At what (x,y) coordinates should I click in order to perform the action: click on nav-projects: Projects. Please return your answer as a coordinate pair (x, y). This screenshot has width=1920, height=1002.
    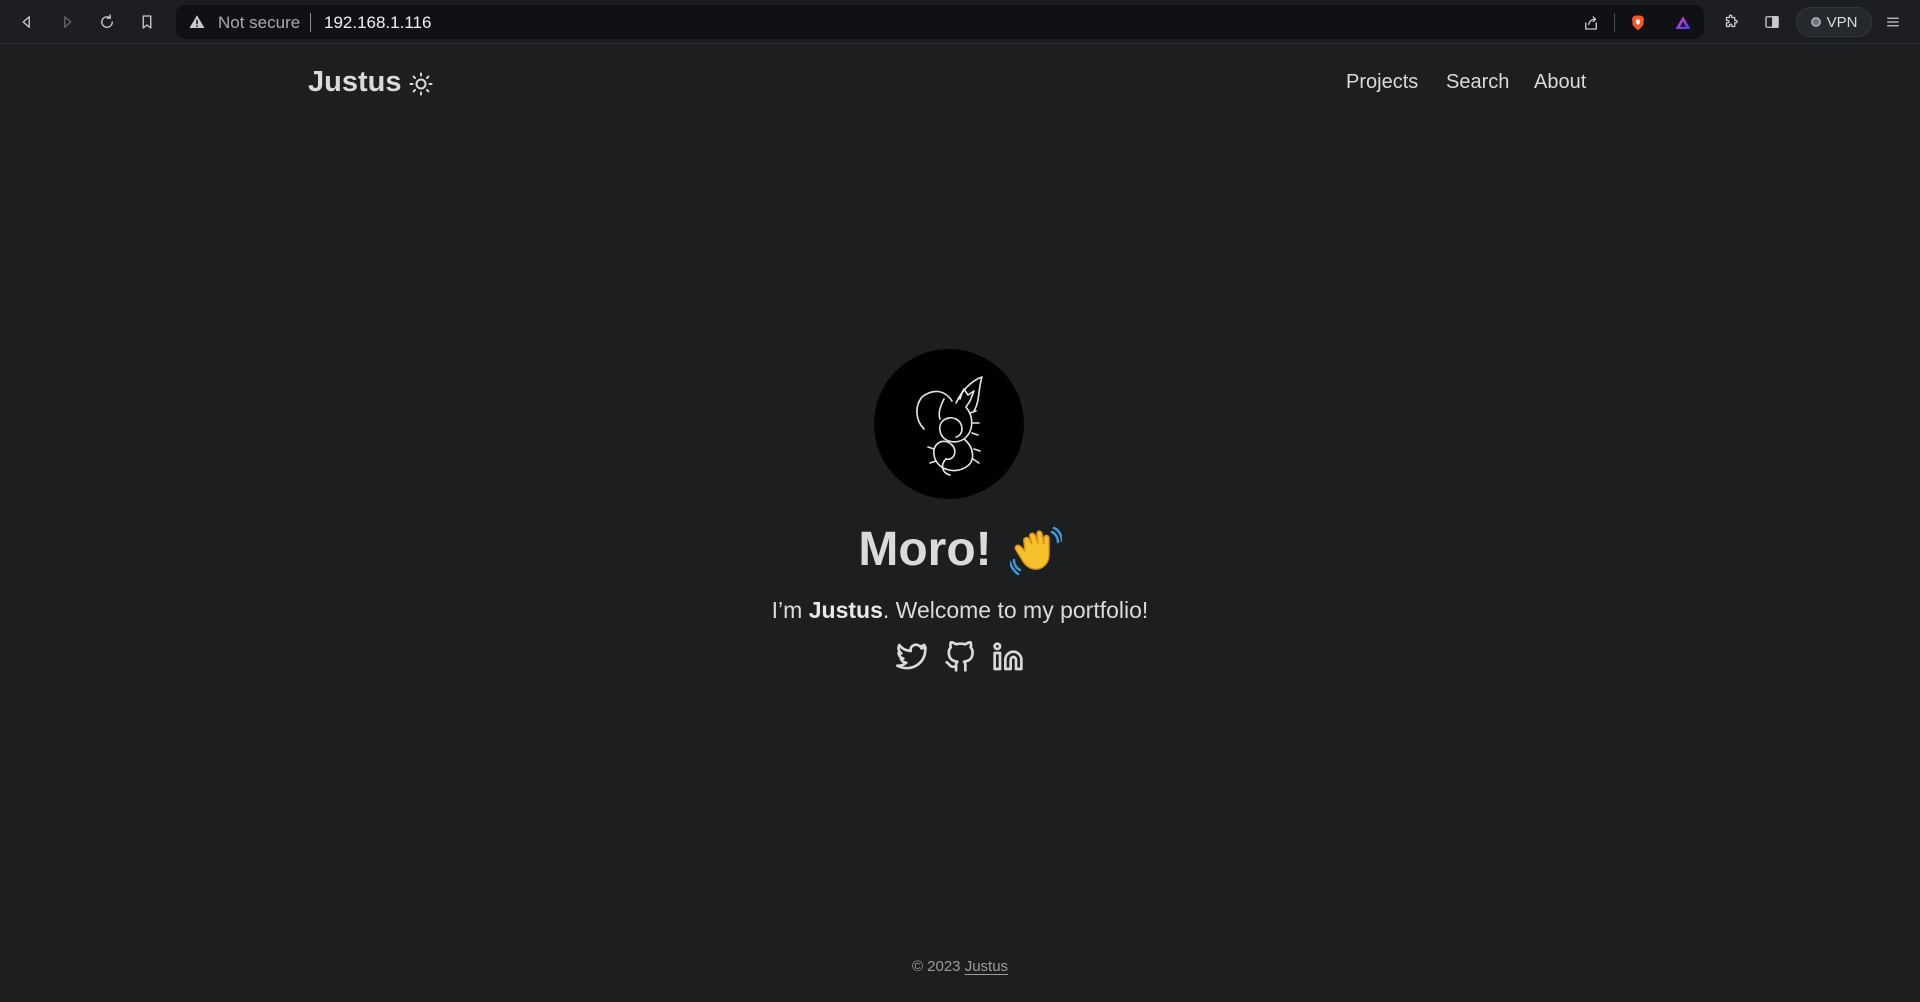
    Looking at the image, I should click on (1382, 82).